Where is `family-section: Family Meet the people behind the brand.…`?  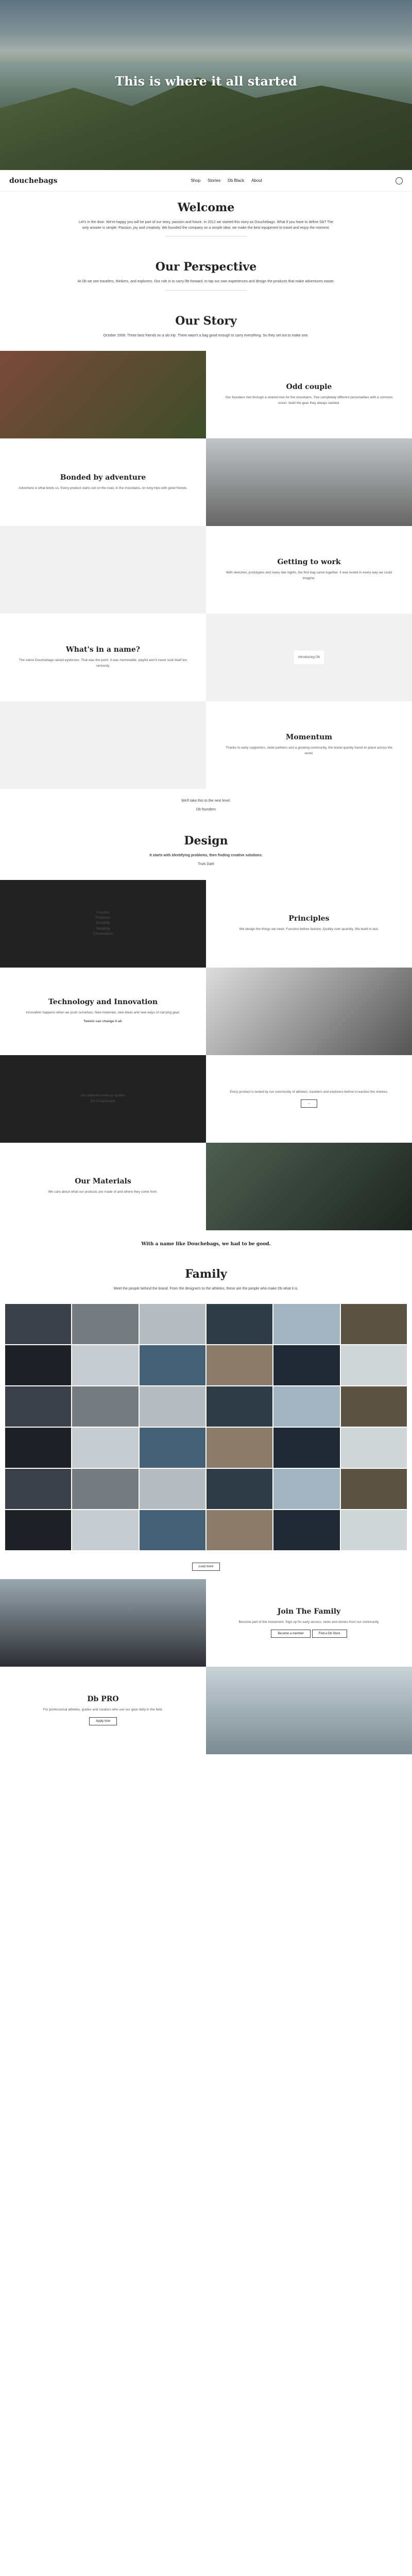 family-section: Family Meet the people behind the brand.… is located at coordinates (206, 1281).